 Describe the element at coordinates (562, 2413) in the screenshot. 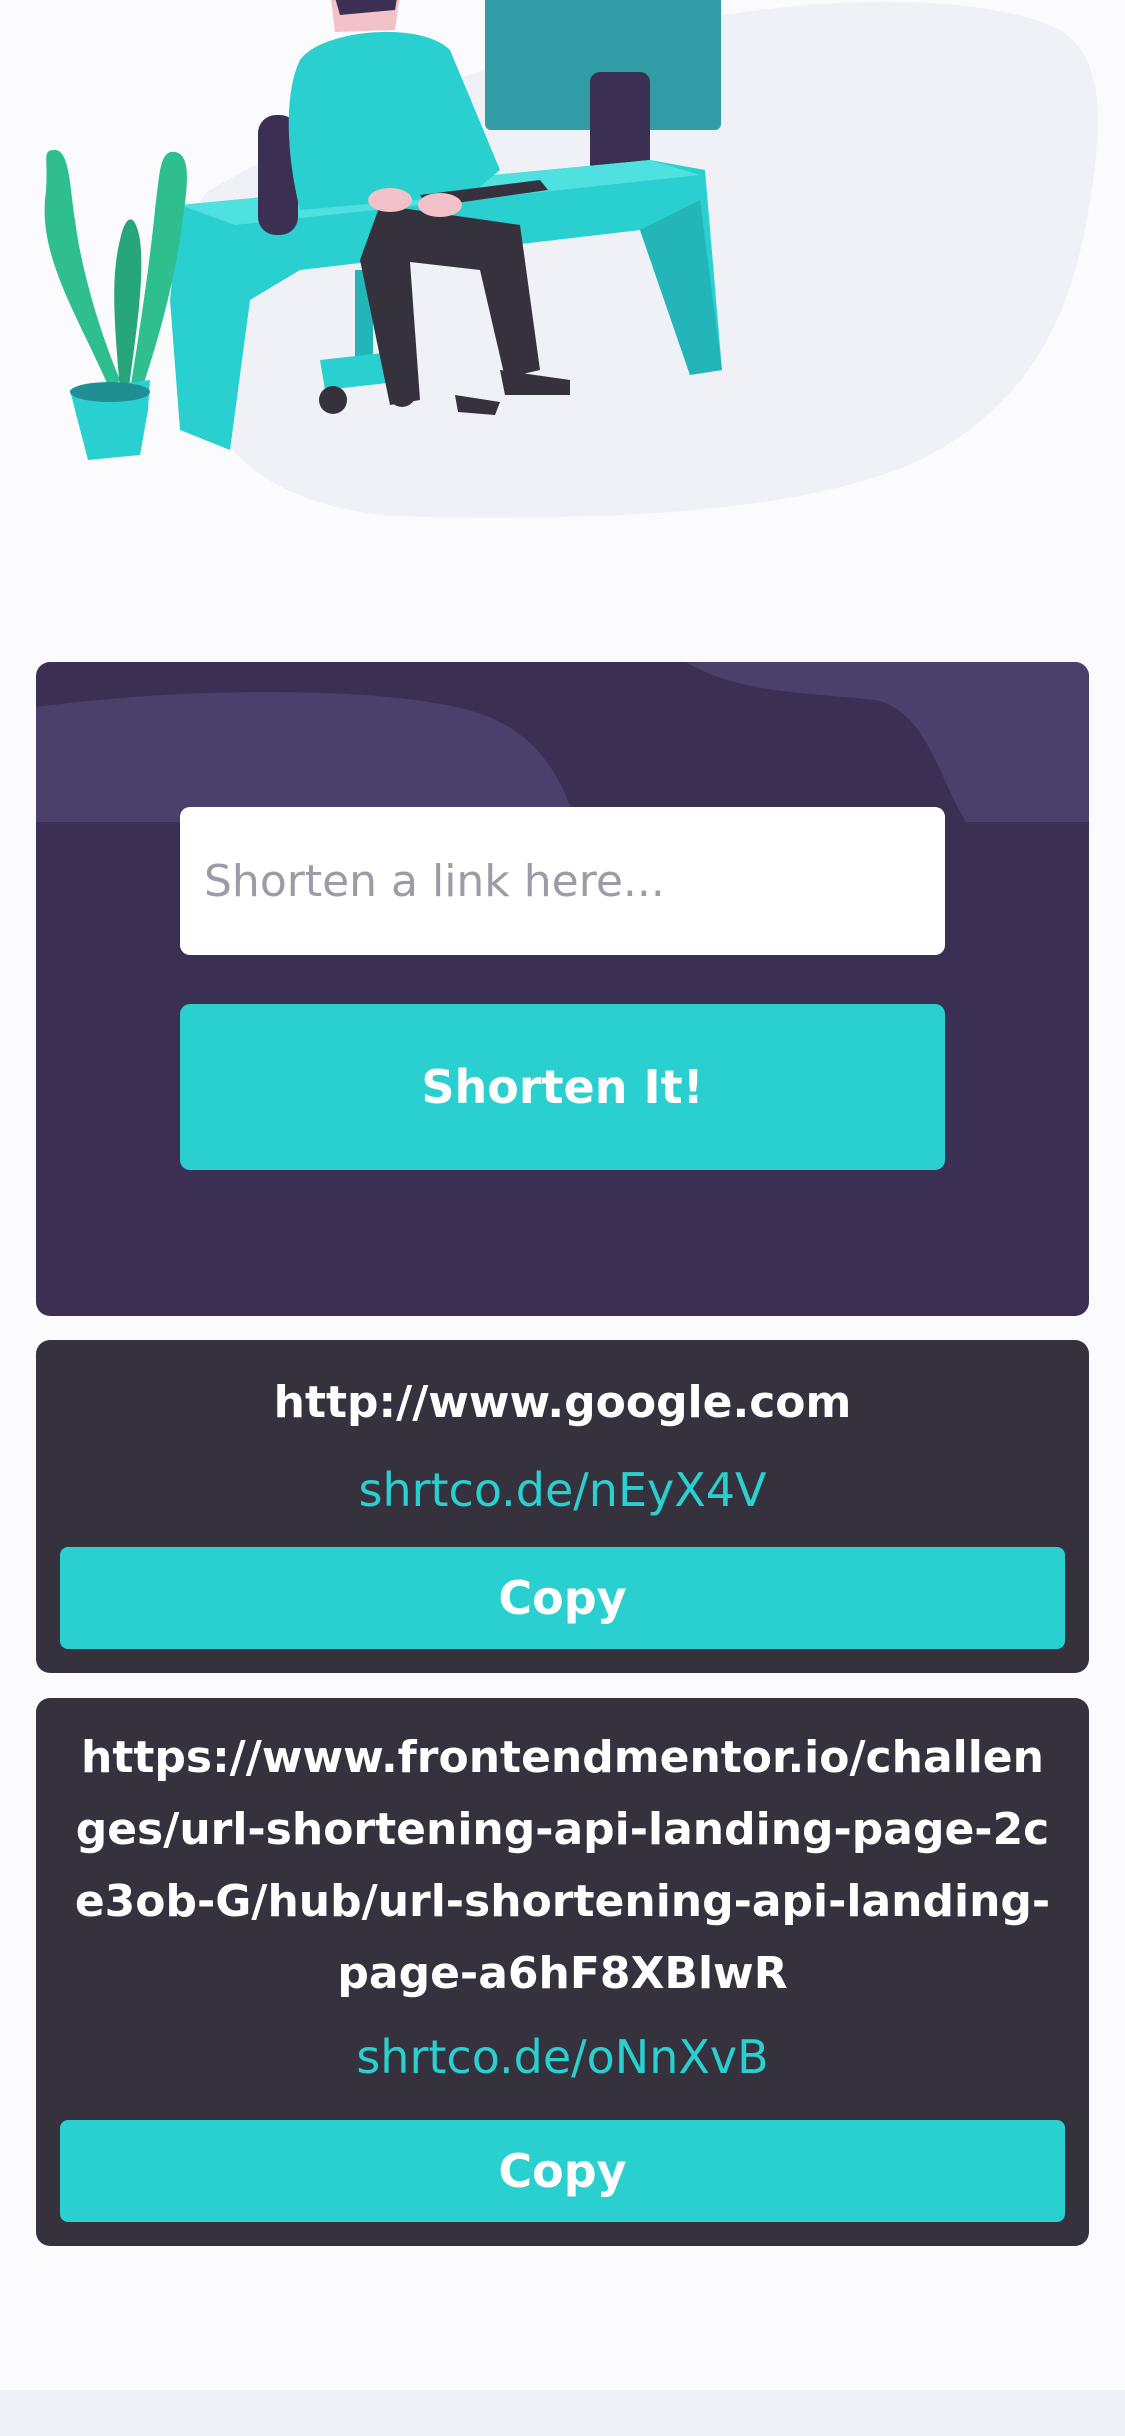

I see `stats-section-top` at that location.